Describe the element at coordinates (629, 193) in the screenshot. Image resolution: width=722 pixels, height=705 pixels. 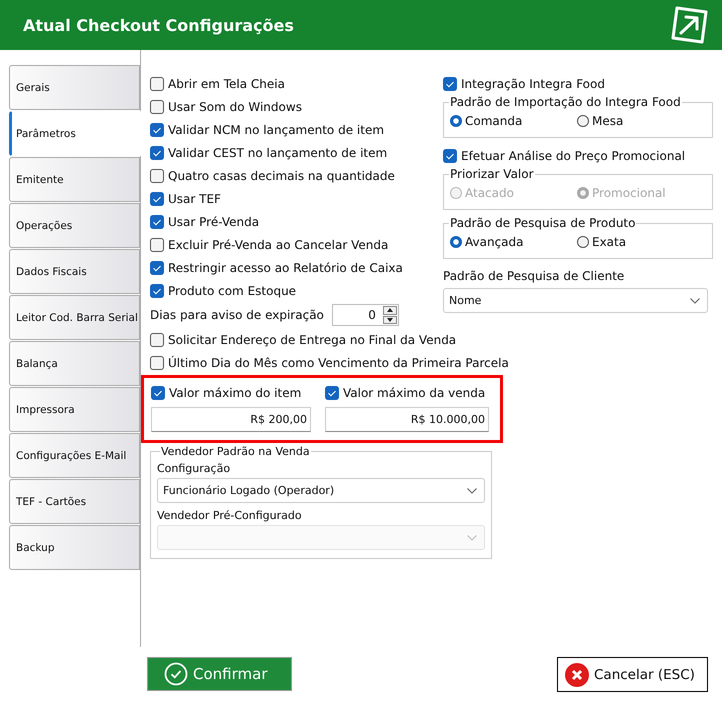
I see `radio-label: Promocional` at that location.